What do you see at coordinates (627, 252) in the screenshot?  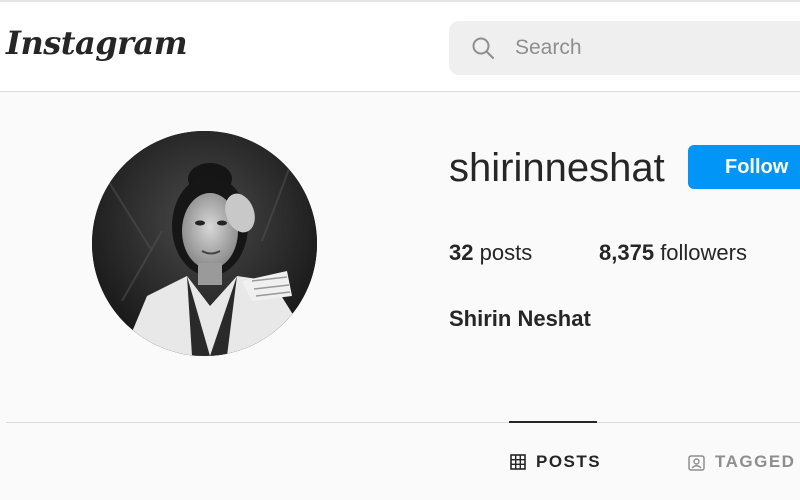 I see `followers-count: 8,375` at bounding box center [627, 252].